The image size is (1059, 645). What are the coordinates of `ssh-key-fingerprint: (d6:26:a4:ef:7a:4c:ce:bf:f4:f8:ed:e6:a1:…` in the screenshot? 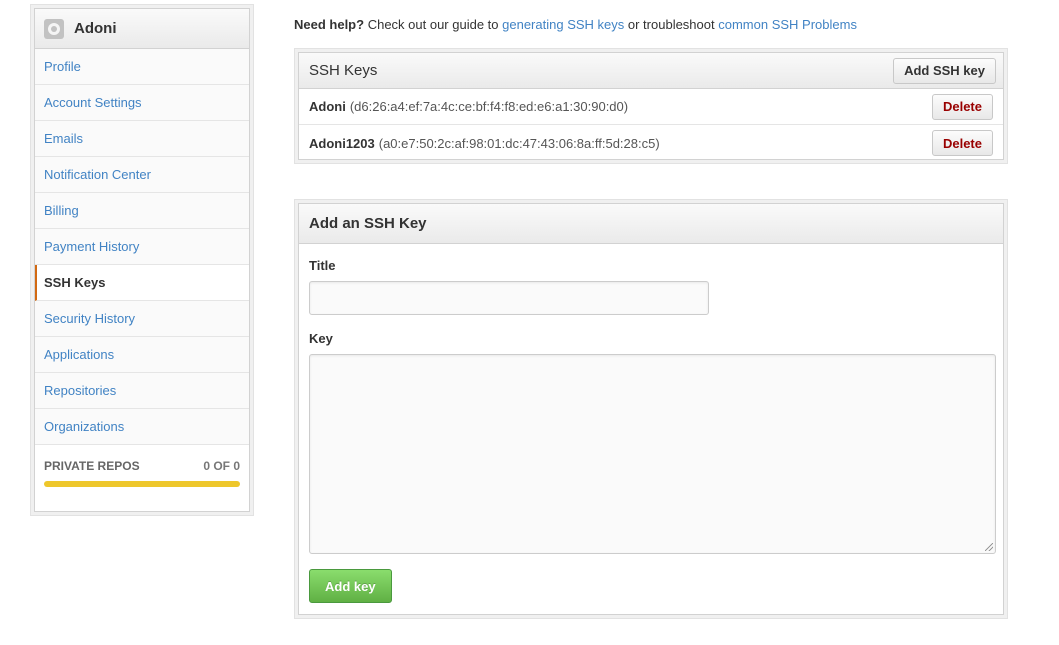 It's located at (489, 106).